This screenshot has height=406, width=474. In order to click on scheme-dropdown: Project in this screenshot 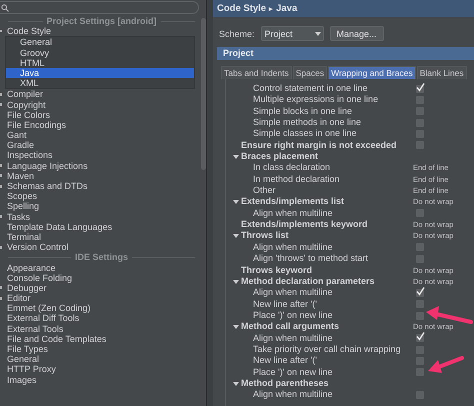, I will do `click(292, 33)`.